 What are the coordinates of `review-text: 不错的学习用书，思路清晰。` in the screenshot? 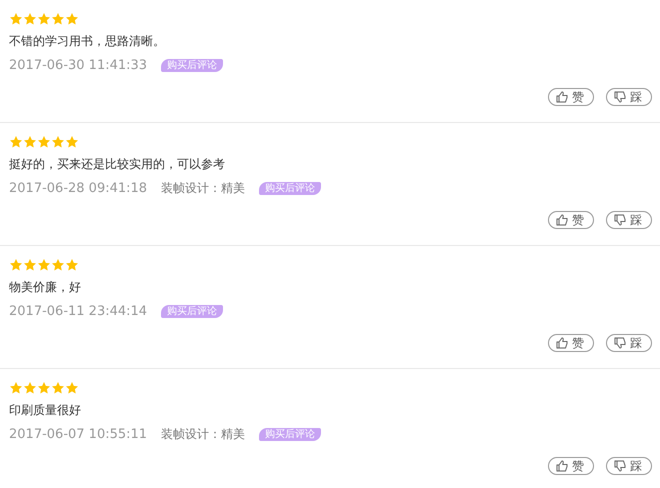 It's located at (87, 41).